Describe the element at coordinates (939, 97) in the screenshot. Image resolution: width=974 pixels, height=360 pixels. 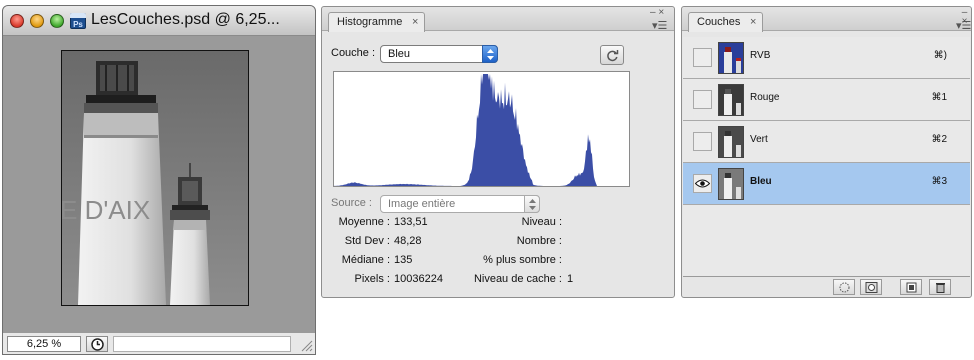
I see `channel-shortcut: ⌘1` at that location.